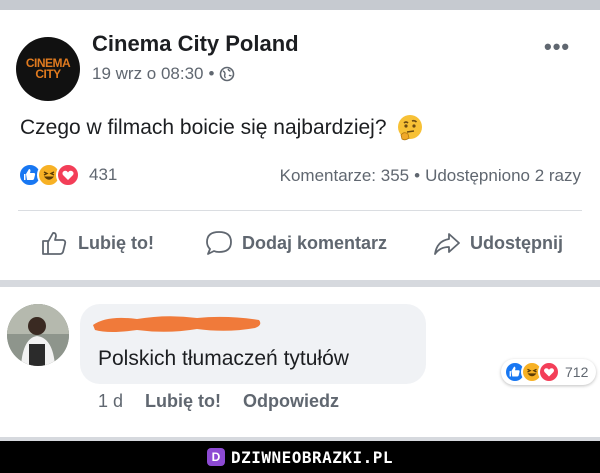 This screenshot has width=600, height=473. I want to click on watermark-bar: D DZIWNEOBRAZKI.PL, so click(300, 457).